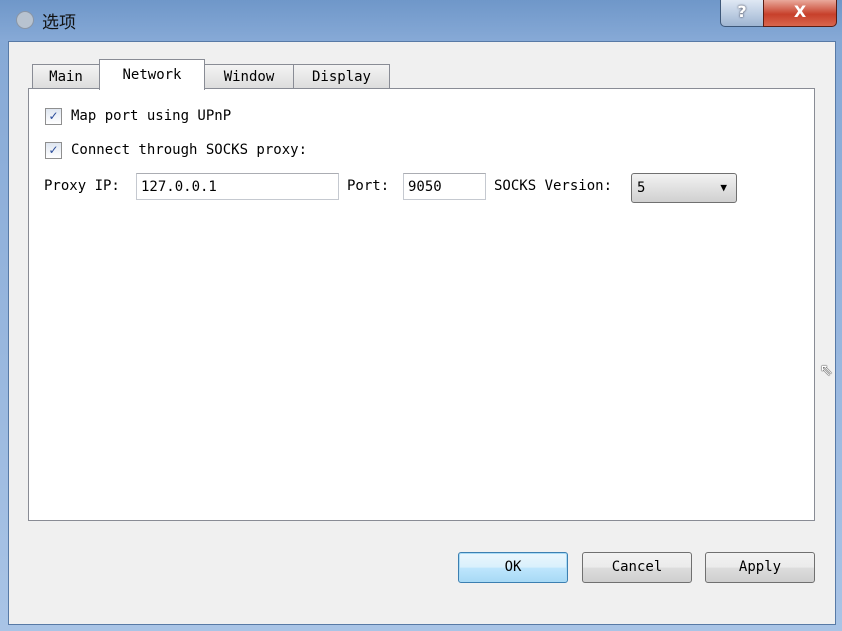  I want to click on socks-checkbox: ✓, so click(53, 150).